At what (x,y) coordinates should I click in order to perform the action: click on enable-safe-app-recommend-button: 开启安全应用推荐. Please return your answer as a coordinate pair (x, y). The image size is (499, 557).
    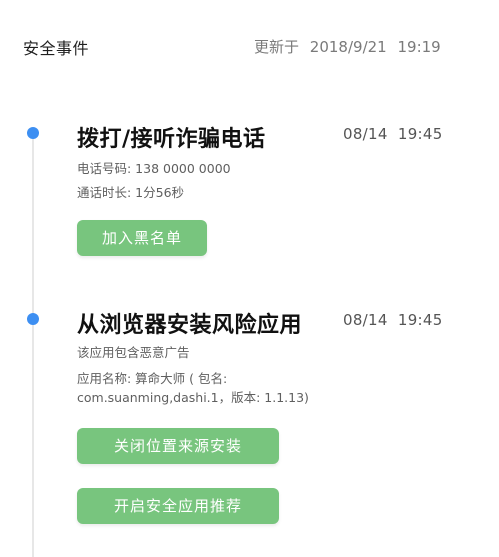
    Looking at the image, I should click on (178, 506).